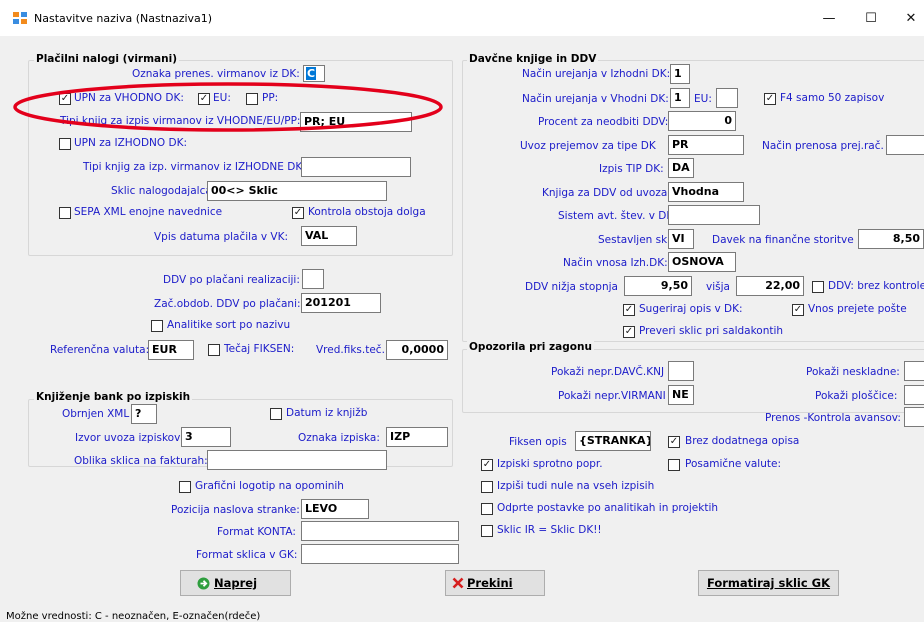 The width and height of the screenshot is (924, 622). Describe the element at coordinates (216, 74) in the screenshot. I see `oznaka-label: Oznaka prenes. virmanov iz DK:` at that location.